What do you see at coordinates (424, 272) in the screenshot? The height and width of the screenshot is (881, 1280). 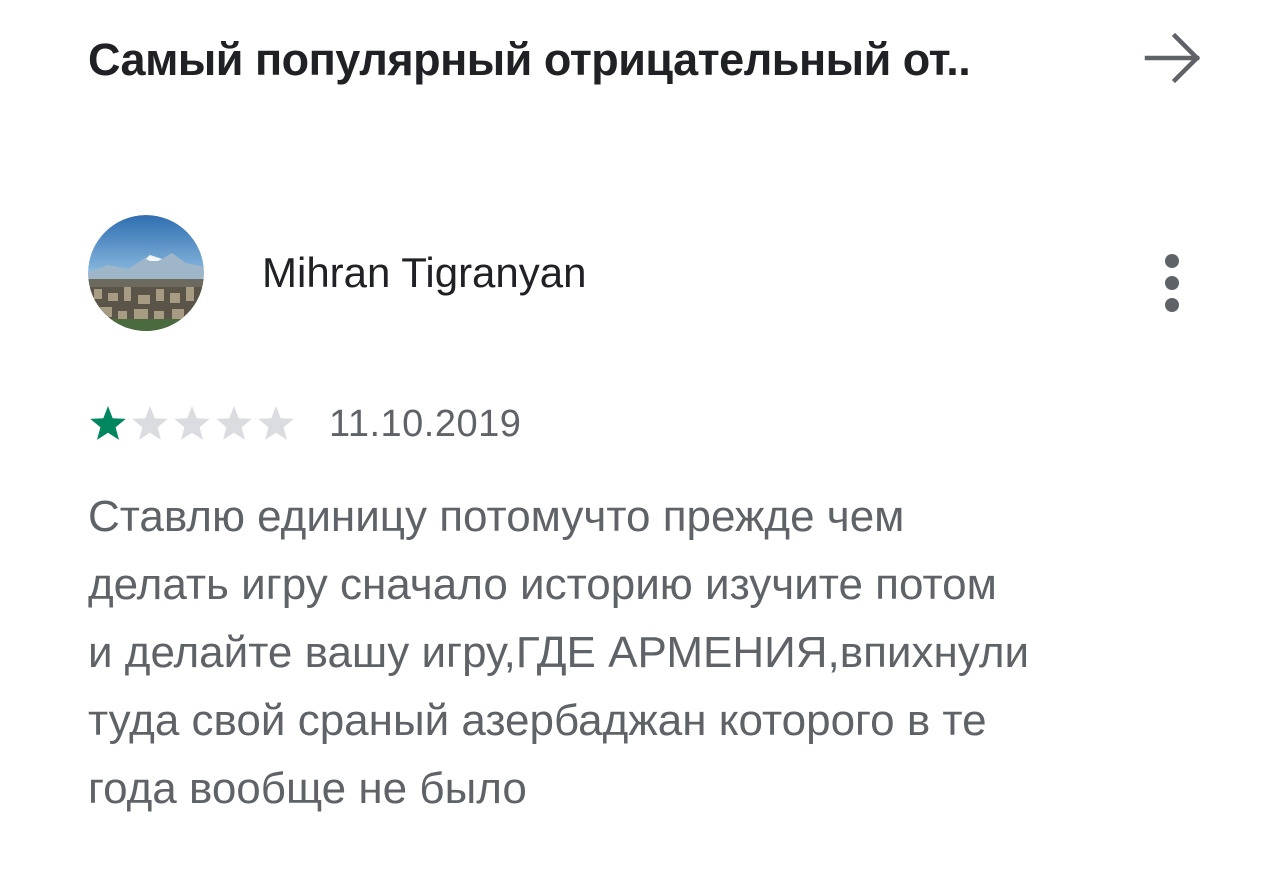 I see `review-author: Mihran Tigranyan` at bounding box center [424, 272].